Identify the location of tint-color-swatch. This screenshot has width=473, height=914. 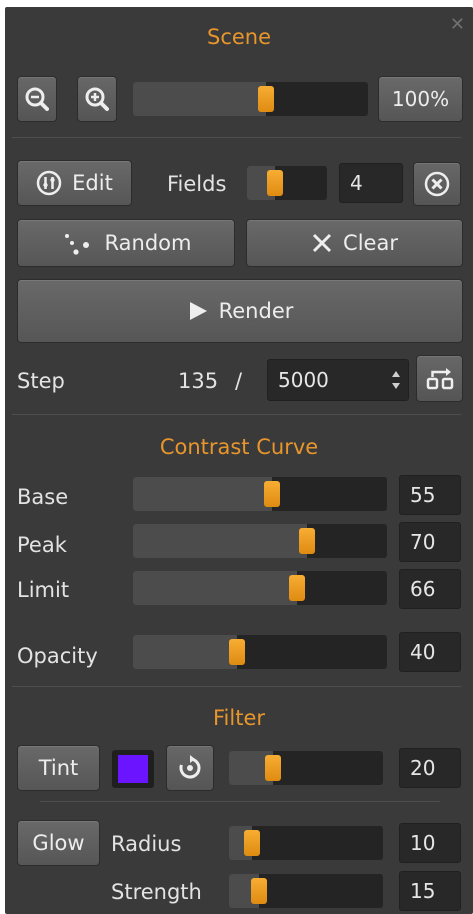
(133, 769).